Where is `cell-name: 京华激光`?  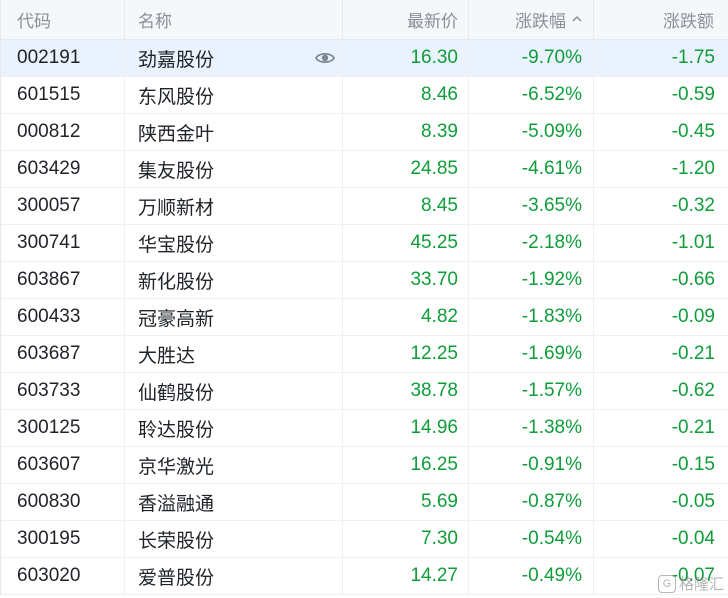 cell-name: 京华激光 is located at coordinates (234, 465).